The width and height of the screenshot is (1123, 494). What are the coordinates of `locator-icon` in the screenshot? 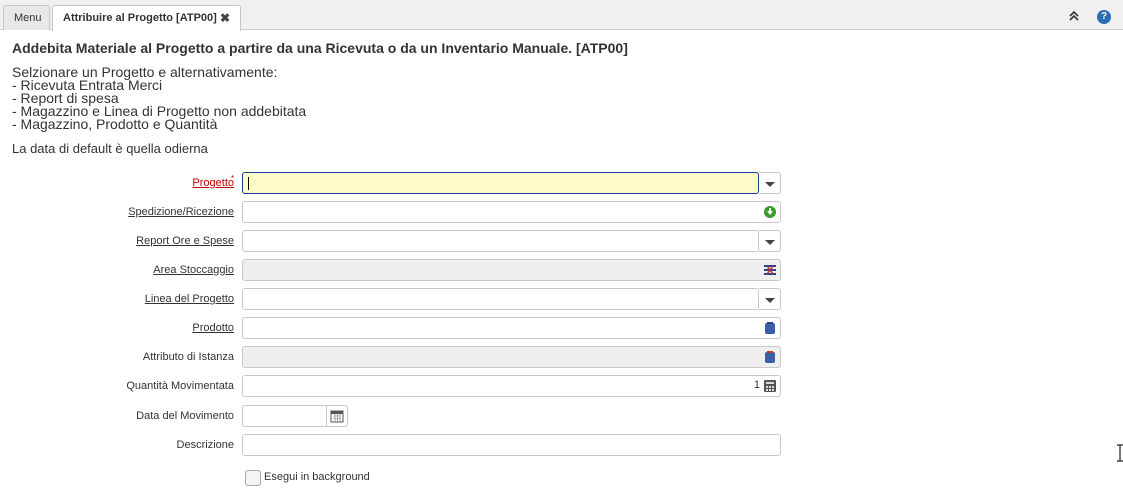 It's located at (770, 270).